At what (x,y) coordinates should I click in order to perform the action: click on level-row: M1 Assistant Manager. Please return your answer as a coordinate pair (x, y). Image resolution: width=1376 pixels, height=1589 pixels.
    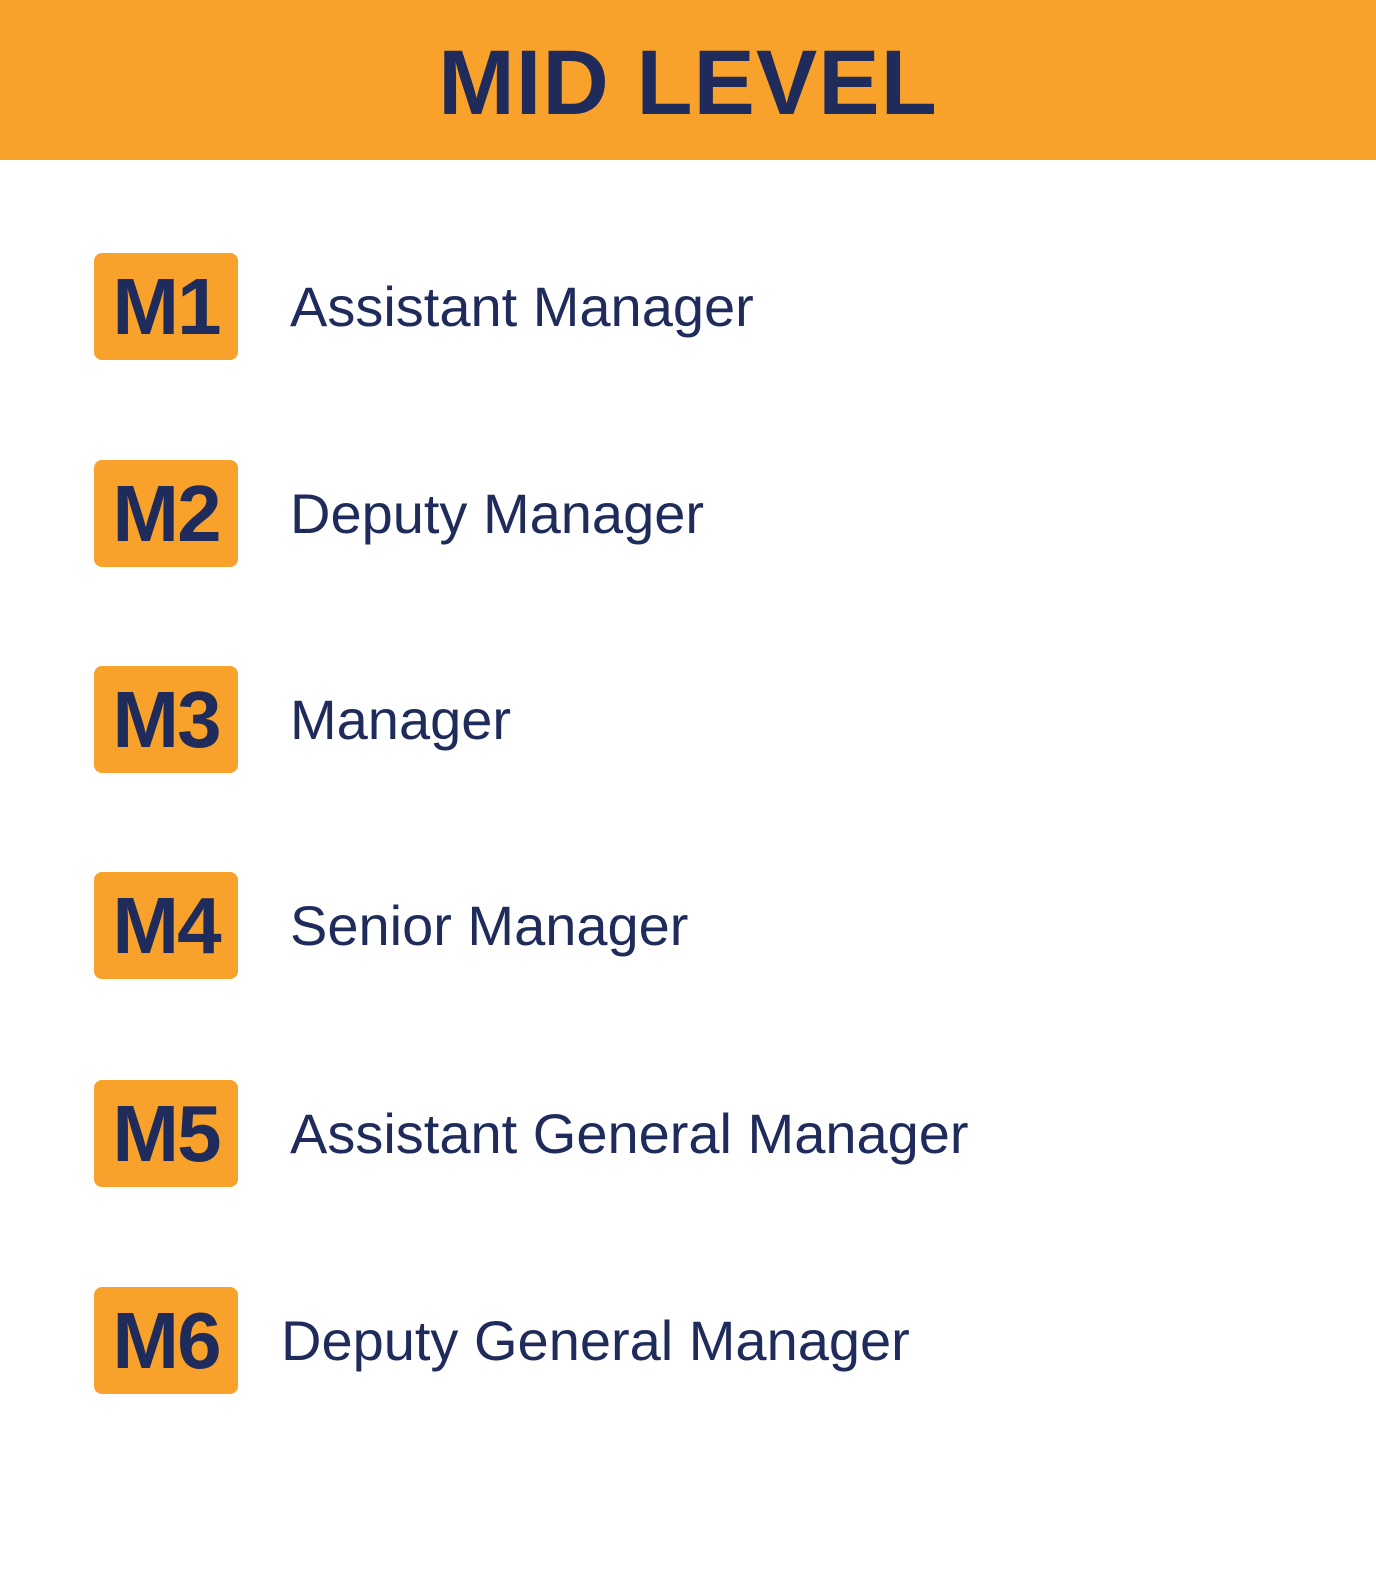
    Looking at the image, I should click on (694, 306).